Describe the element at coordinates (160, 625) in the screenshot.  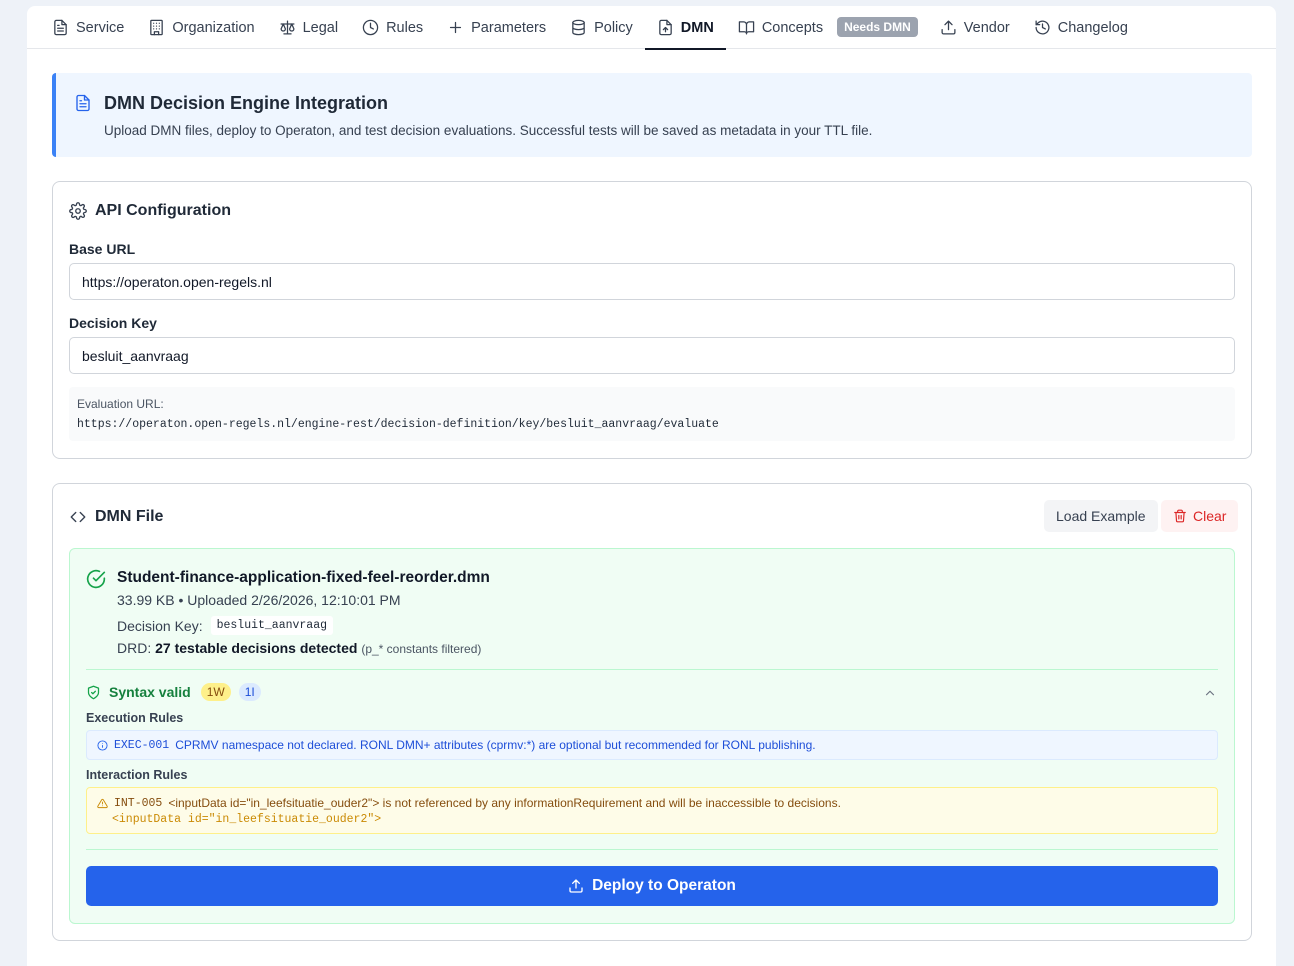
I see `decision-key-label: Decision Key:` at that location.